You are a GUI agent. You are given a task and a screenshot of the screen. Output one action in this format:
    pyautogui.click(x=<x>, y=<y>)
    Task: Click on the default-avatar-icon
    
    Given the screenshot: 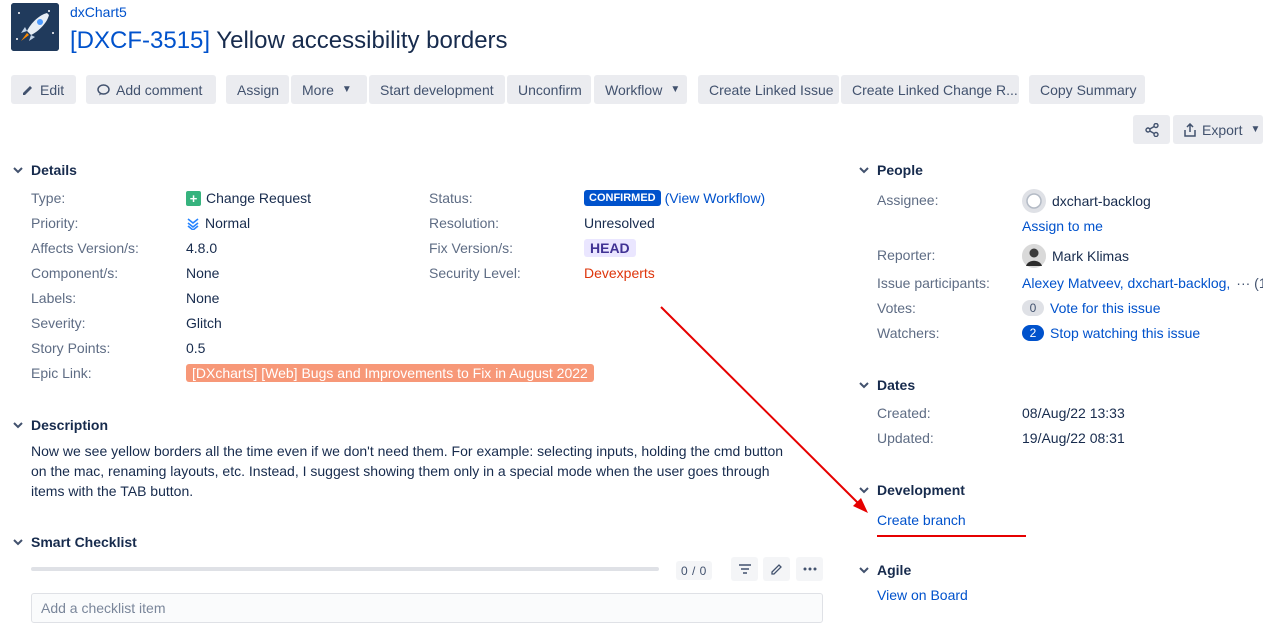 What is the action you would take?
    pyautogui.click(x=1034, y=201)
    